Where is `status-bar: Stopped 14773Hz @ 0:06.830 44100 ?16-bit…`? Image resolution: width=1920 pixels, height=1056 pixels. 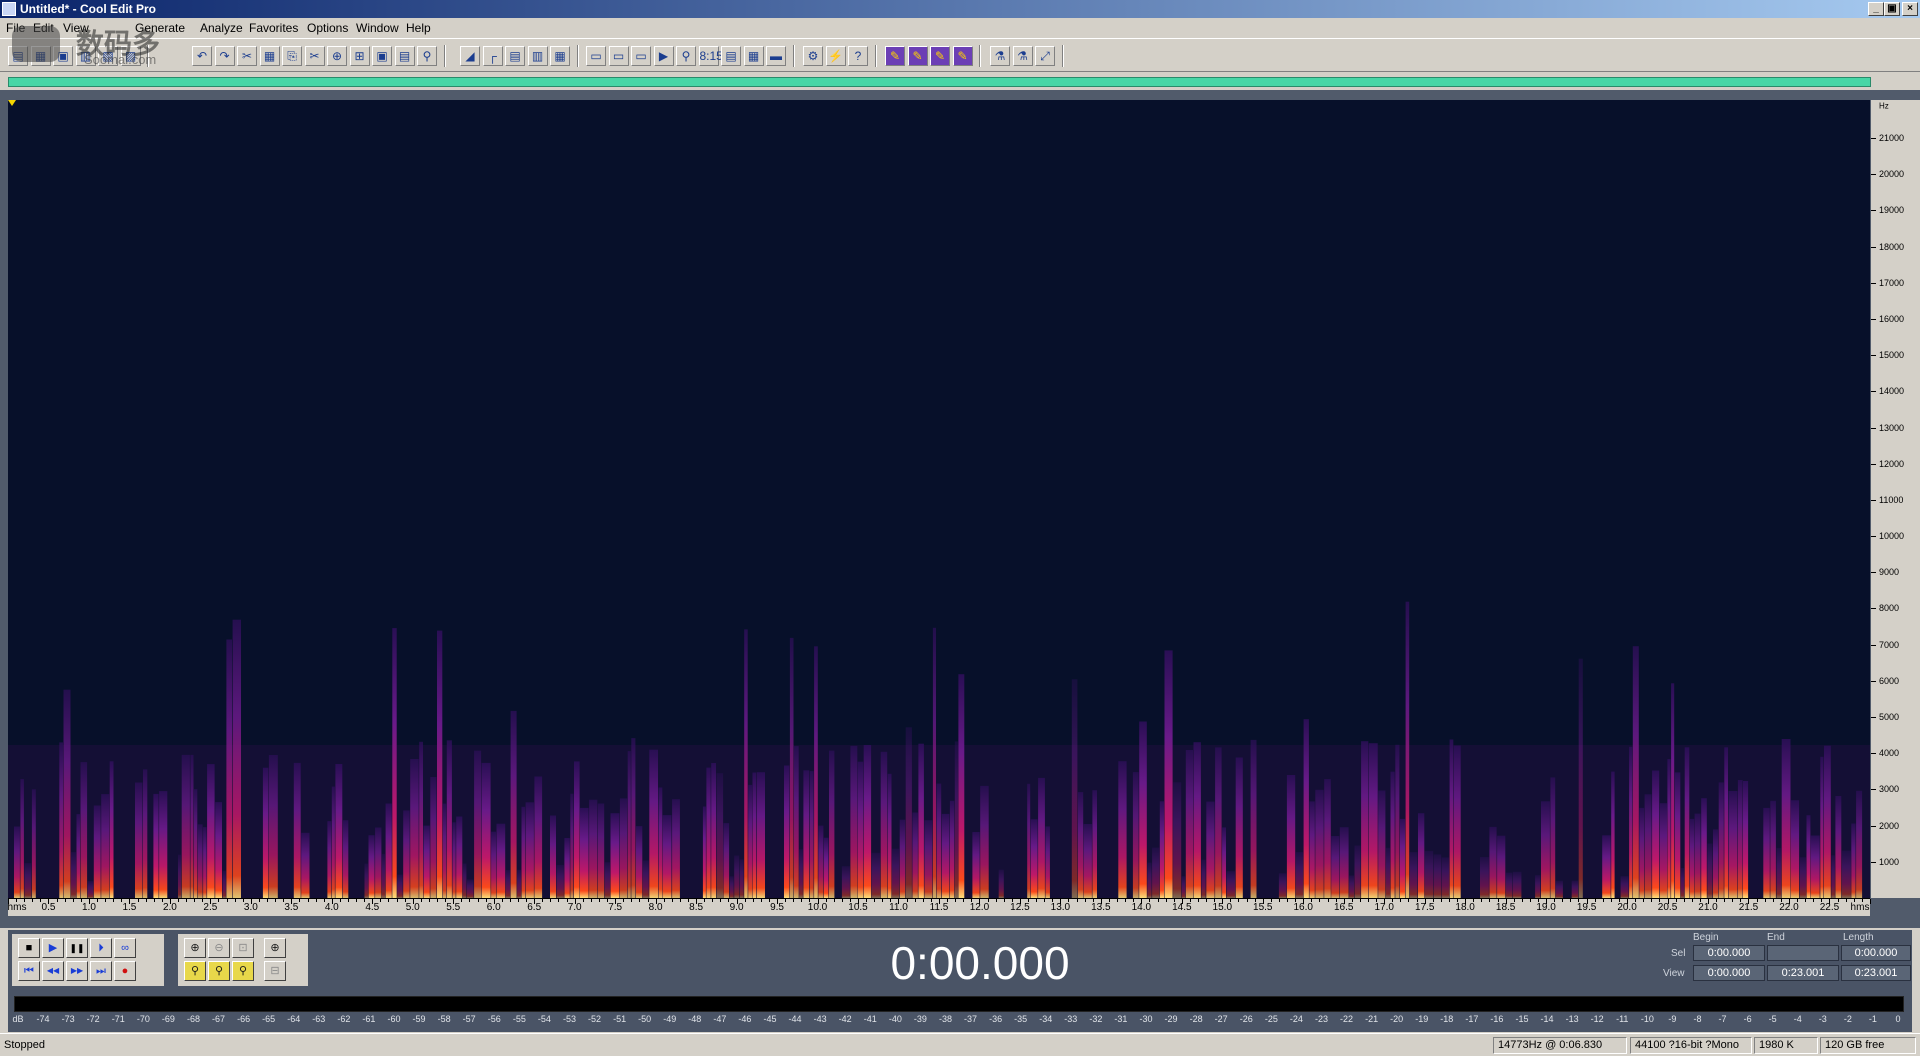 status-bar: Stopped 14773Hz @ 0:06.830 44100 ?16-bit… is located at coordinates (960, 1044).